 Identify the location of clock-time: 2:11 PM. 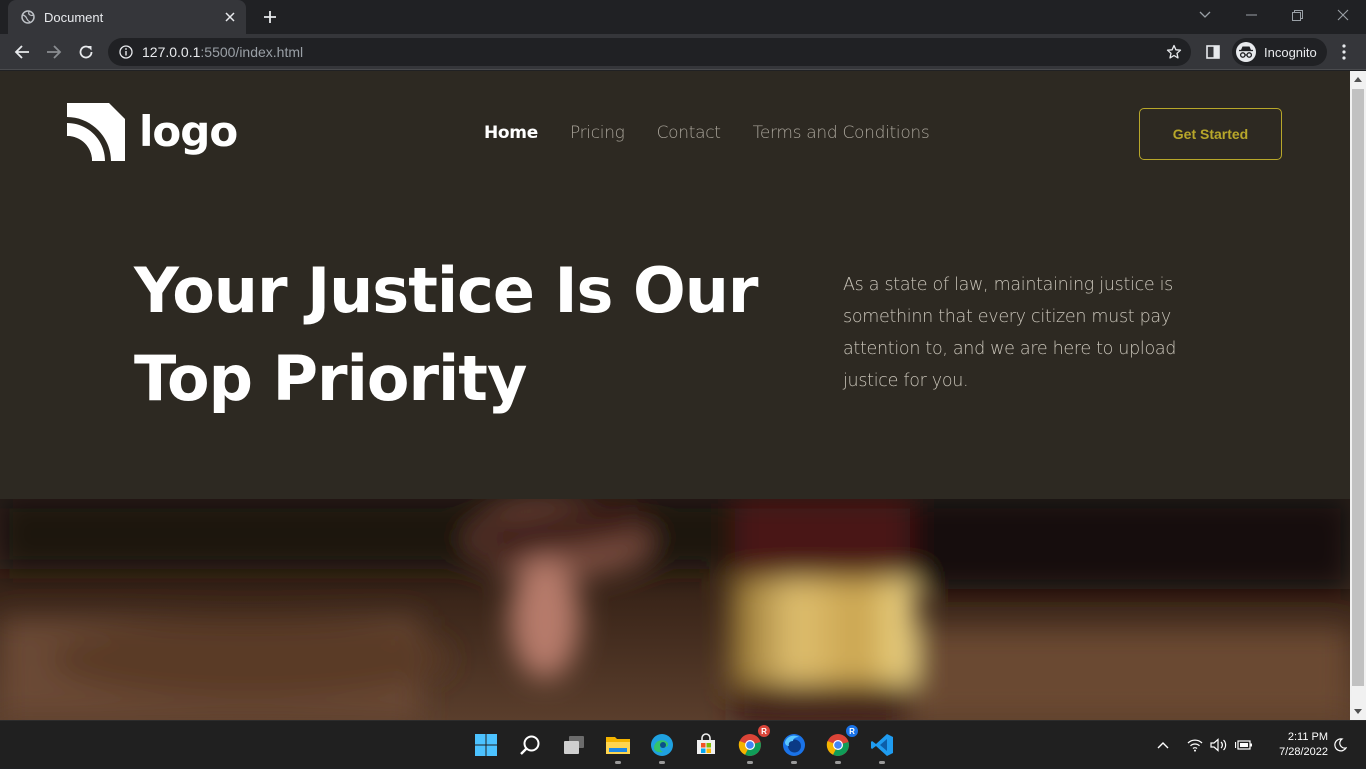
(1307, 737).